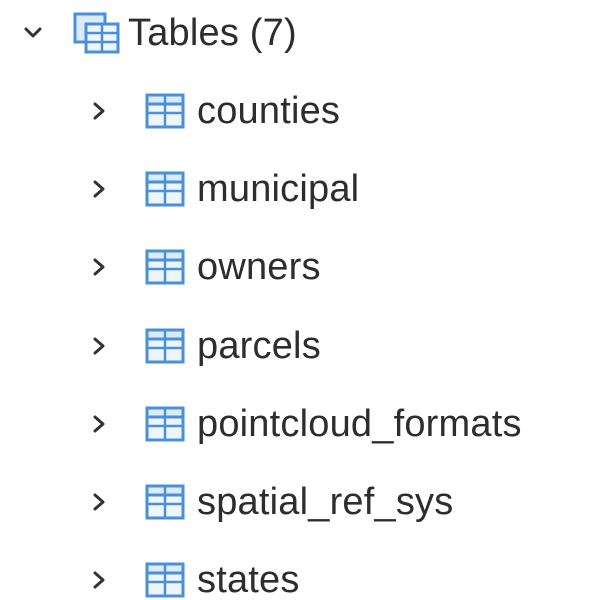 Image resolution: width=614 pixels, height=600 pixels. What do you see at coordinates (269, 111) in the screenshot?
I see `tree-node-label: counties` at bounding box center [269, 111].